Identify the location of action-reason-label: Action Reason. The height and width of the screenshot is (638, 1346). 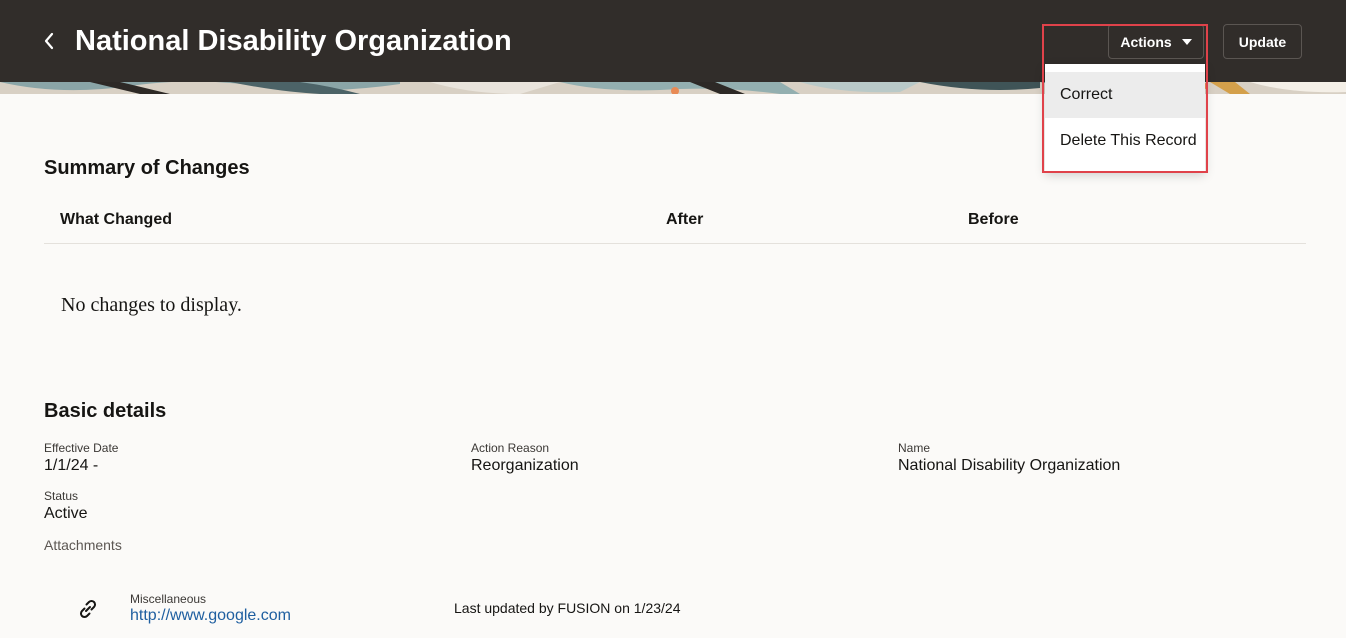
(510, 448).